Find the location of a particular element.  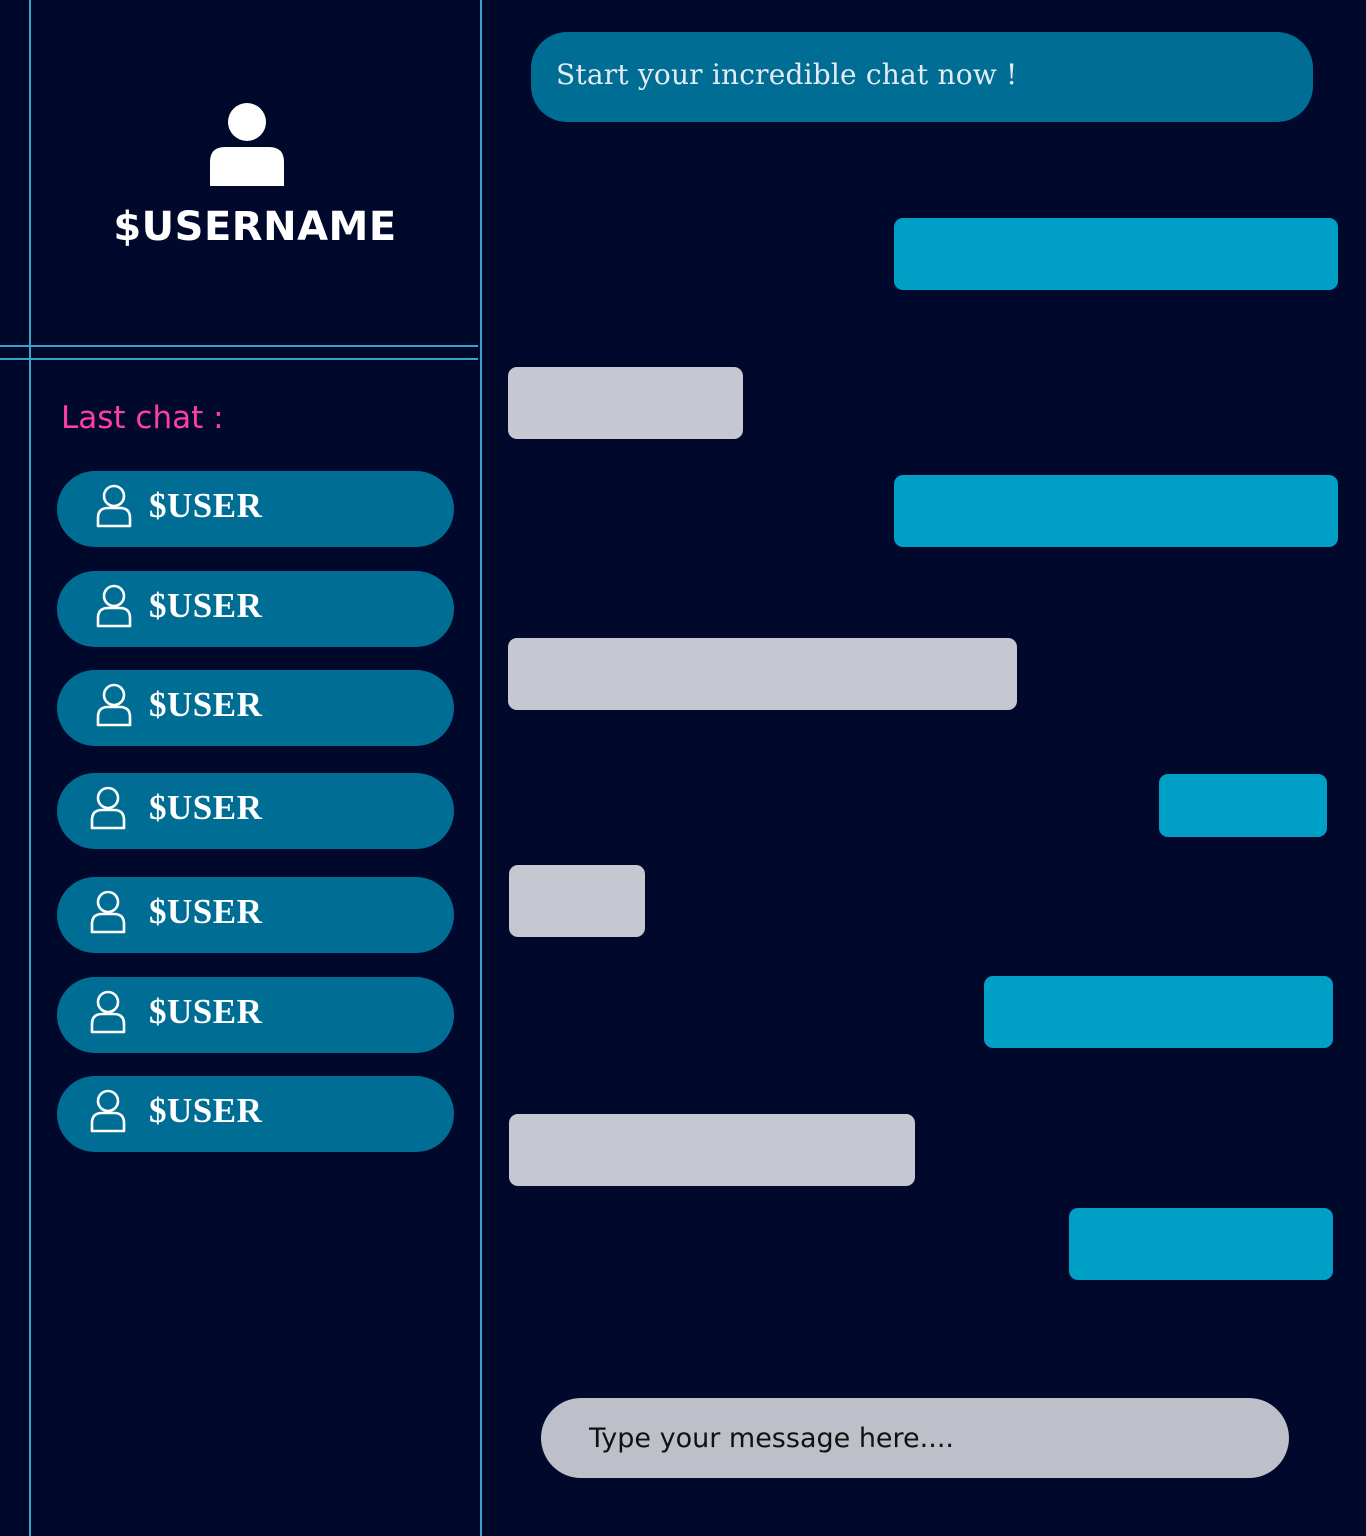

message-composer is located at coordinates (915, 1438).